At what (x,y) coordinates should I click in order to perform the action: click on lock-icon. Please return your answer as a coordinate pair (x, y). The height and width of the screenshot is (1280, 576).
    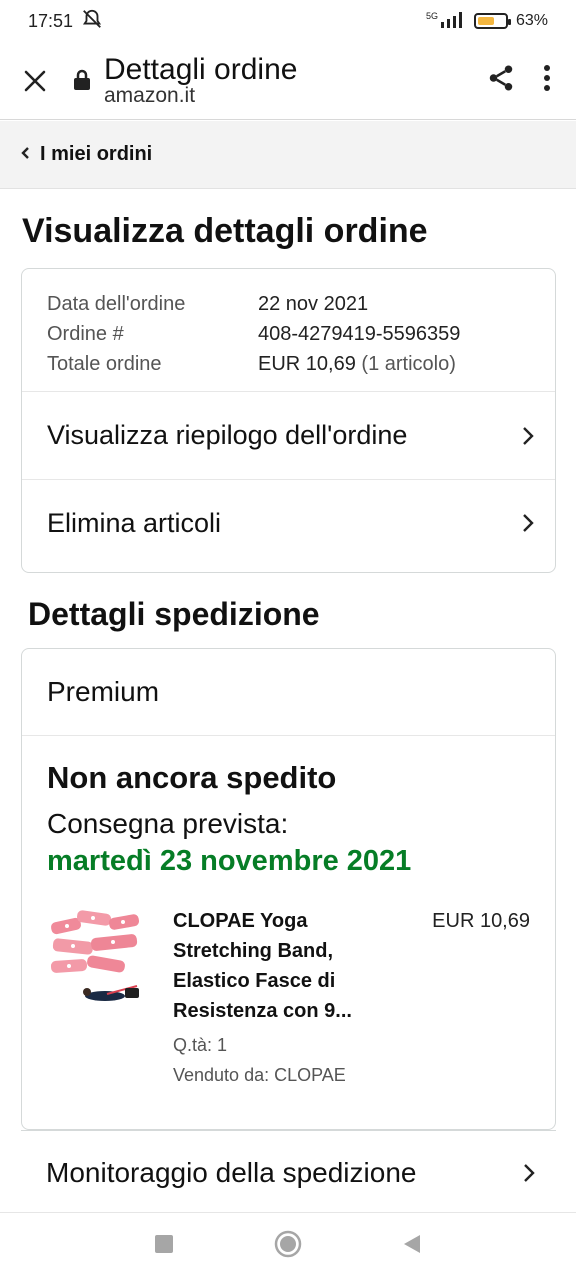
    Looking at the image, I should click on (82, 80).